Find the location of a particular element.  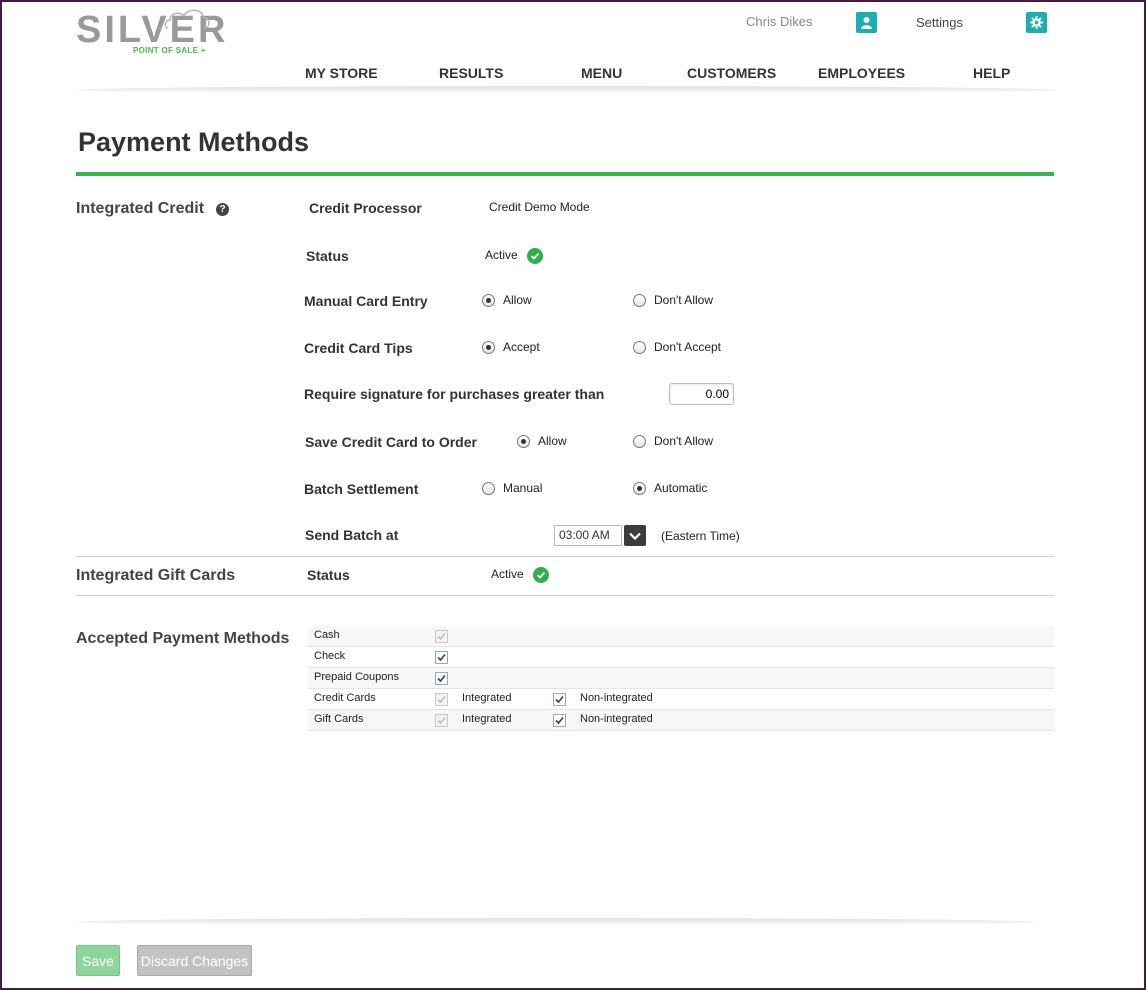

user-name: Chris Dikes is located at coordinates (779, 21).